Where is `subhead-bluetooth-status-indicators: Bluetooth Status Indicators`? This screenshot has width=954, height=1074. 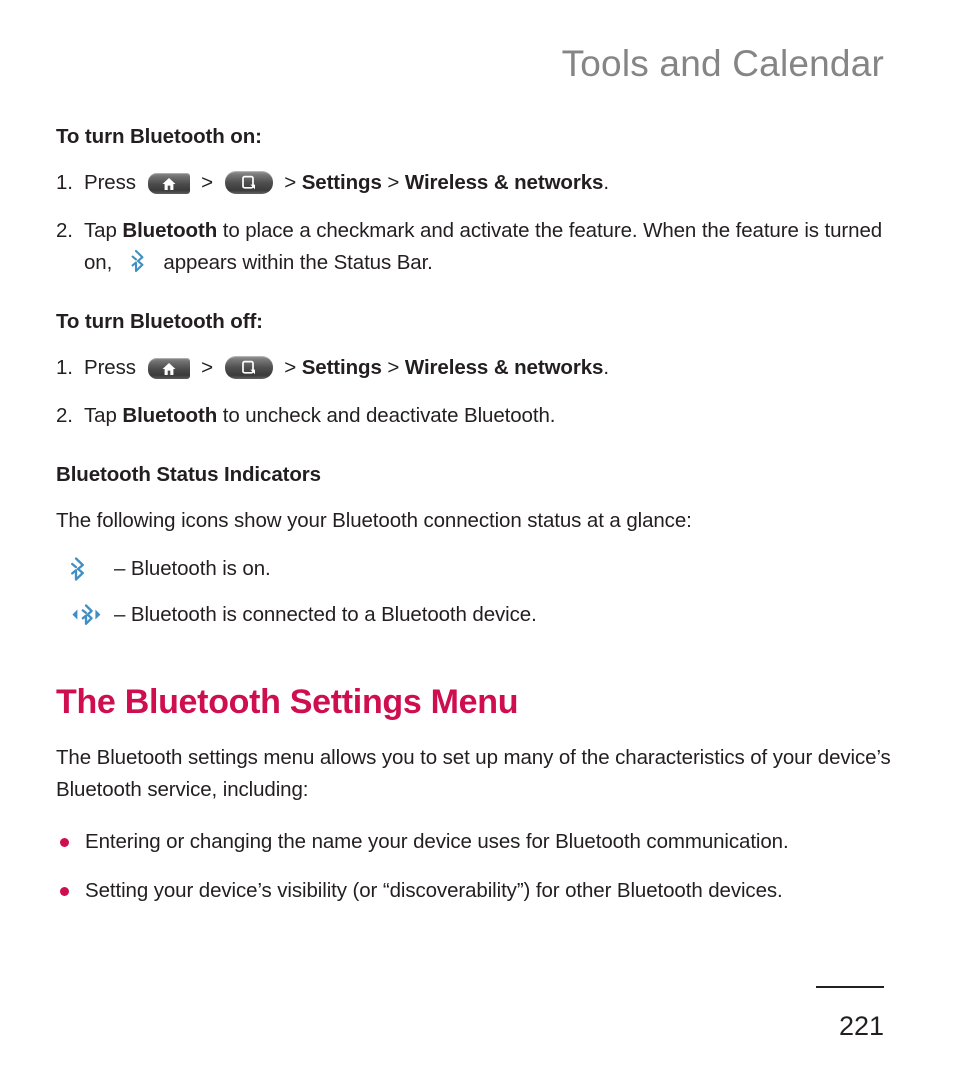
subhead-bluetooth-status-indicators: Bluetooth Status Indicators is located at coordinates (188, 474).